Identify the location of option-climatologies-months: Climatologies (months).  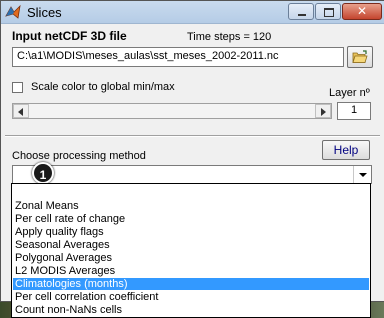
(191, 284).